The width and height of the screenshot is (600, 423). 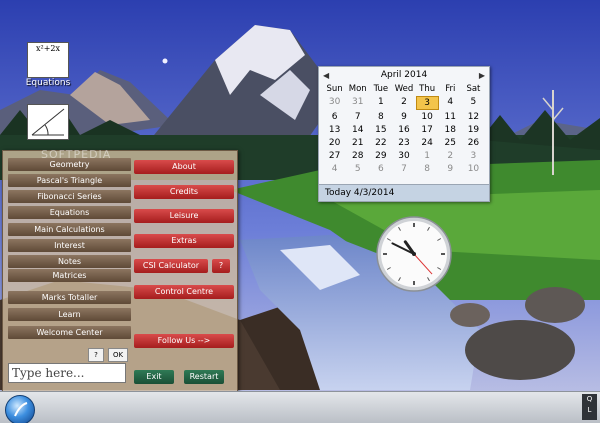 What do you see at coordinates (427, 143) in the screenshot?
I see `calendar-day: 24` at bounding box center [427, 143].